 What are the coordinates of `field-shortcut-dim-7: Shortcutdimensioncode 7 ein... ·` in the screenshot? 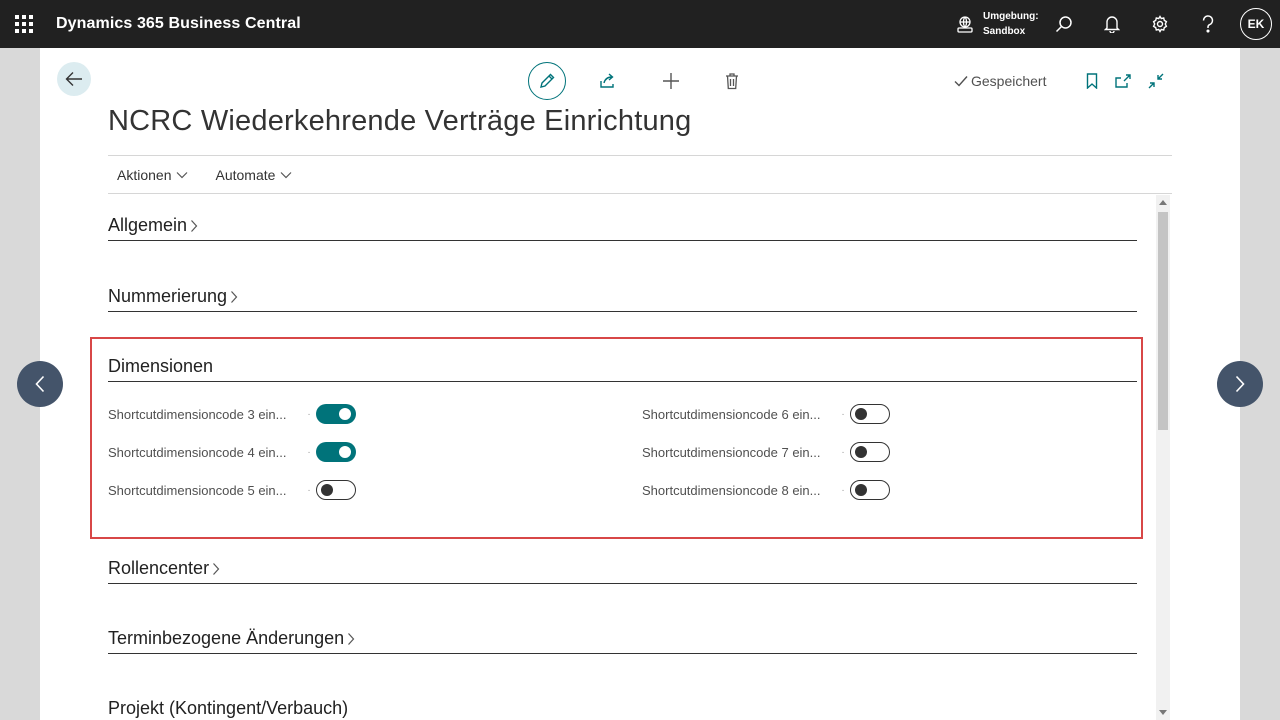 It's located at (766, 452).